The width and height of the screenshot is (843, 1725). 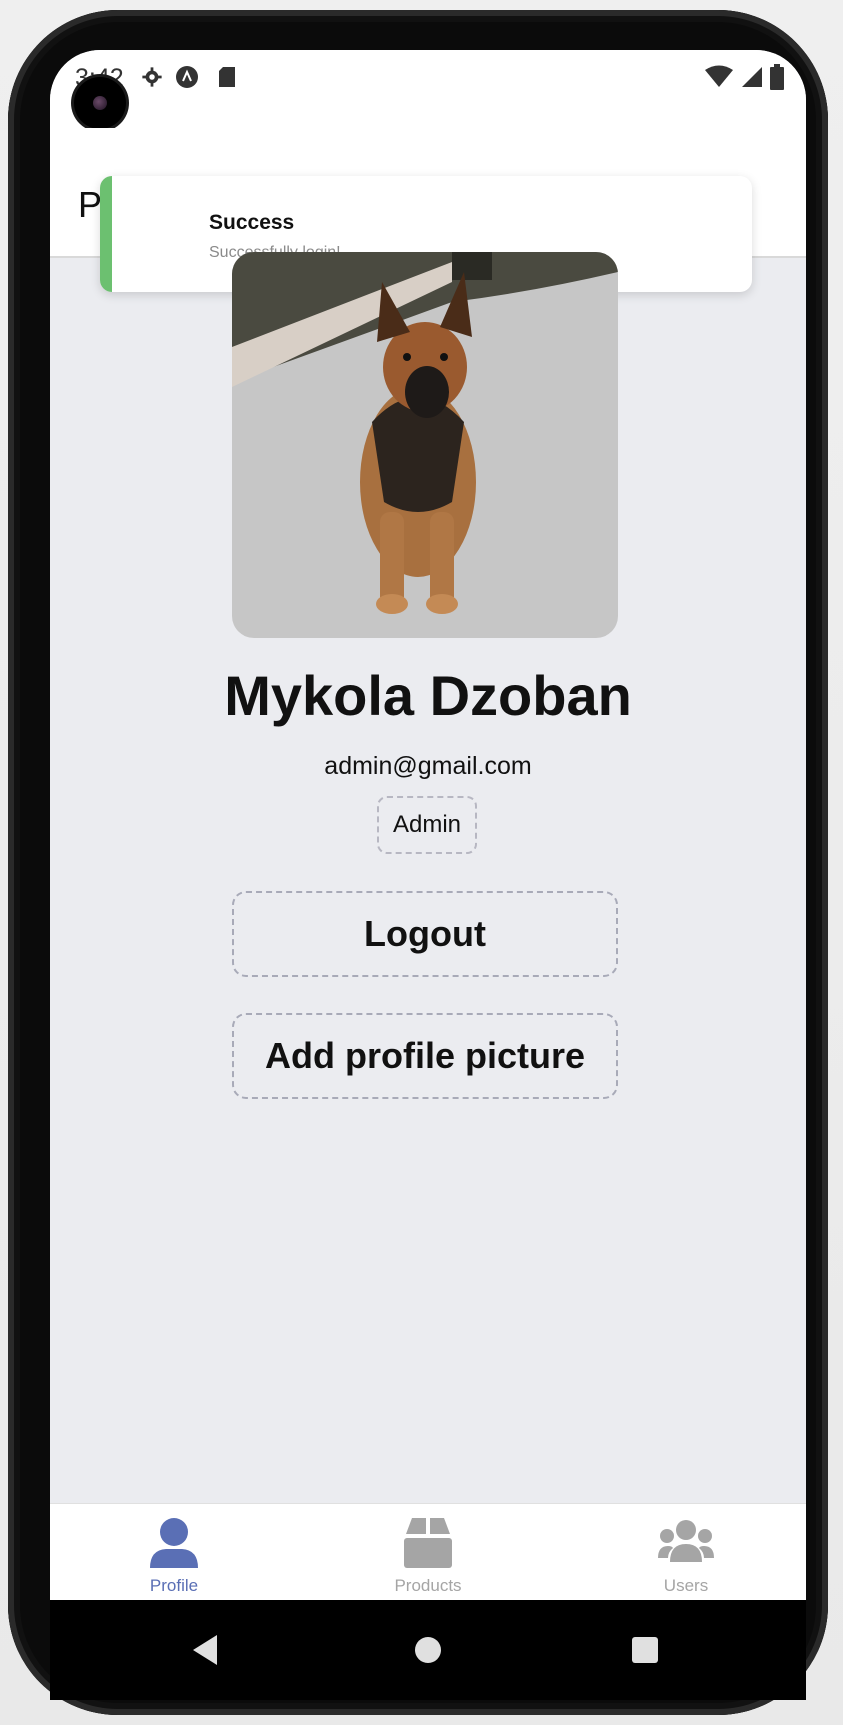 What do you see at coordinates (719, 79) in the screenshot?
I see `wifi-icon` at bounding box center [719, 79].